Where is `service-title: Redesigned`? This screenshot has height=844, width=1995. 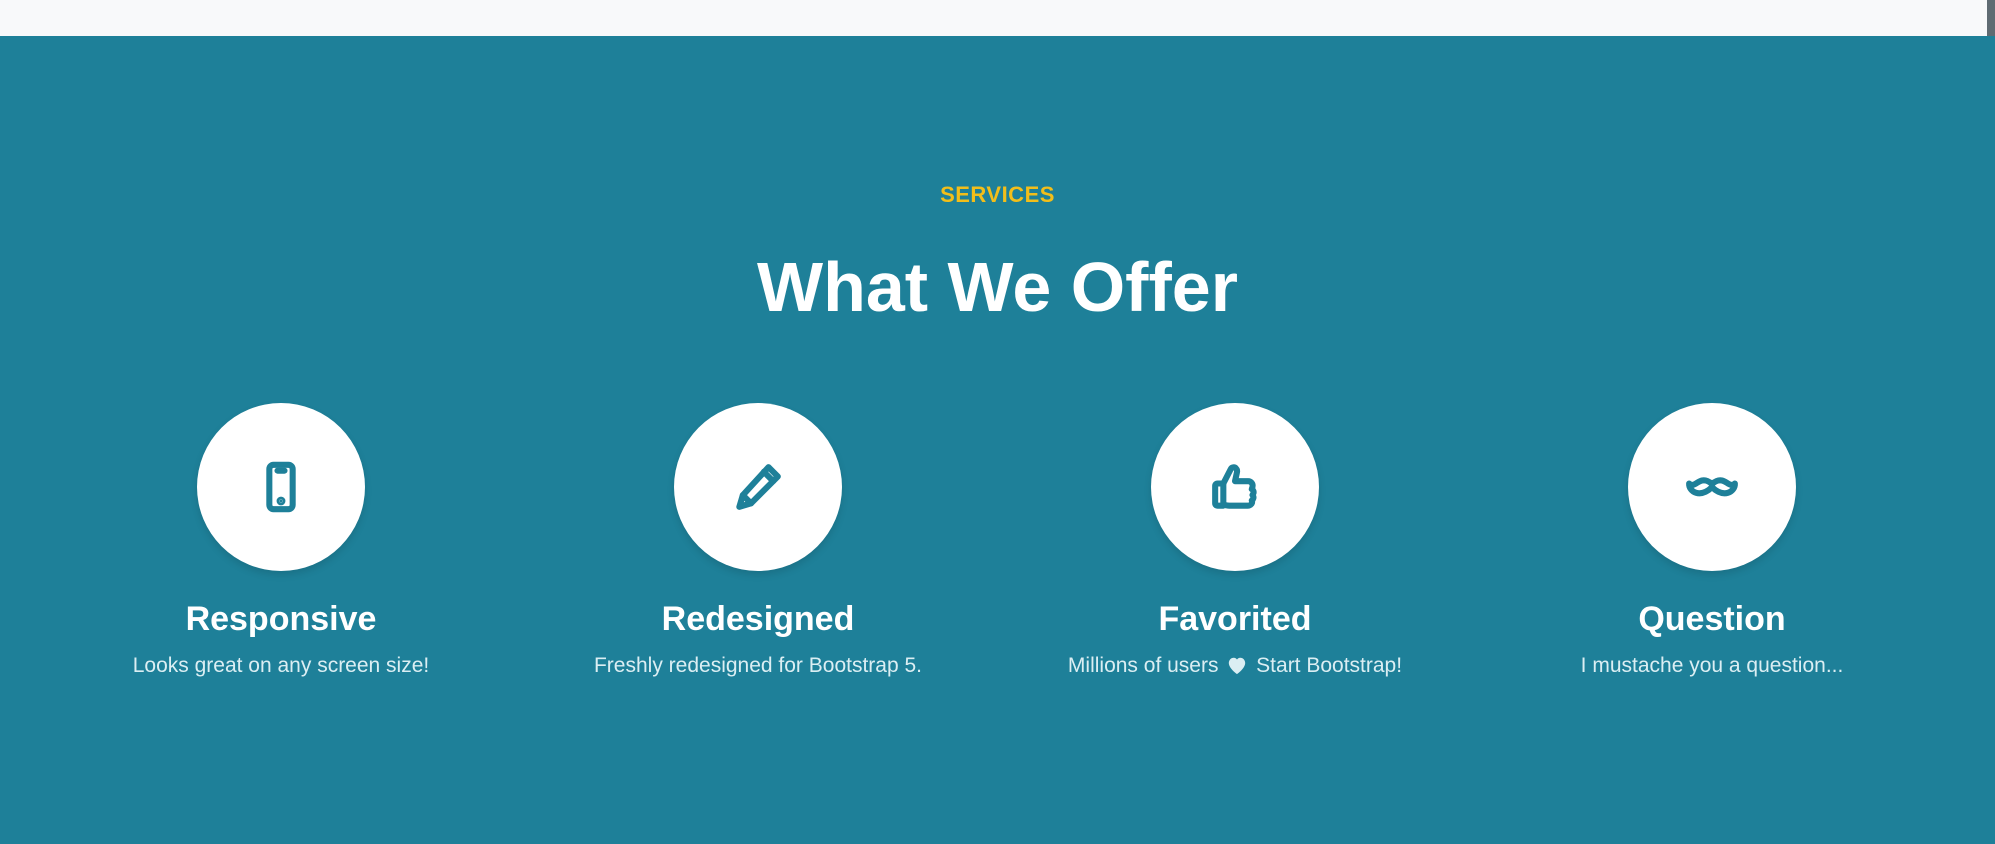
service-title: Redesigned is located at coordinates (758, 619).